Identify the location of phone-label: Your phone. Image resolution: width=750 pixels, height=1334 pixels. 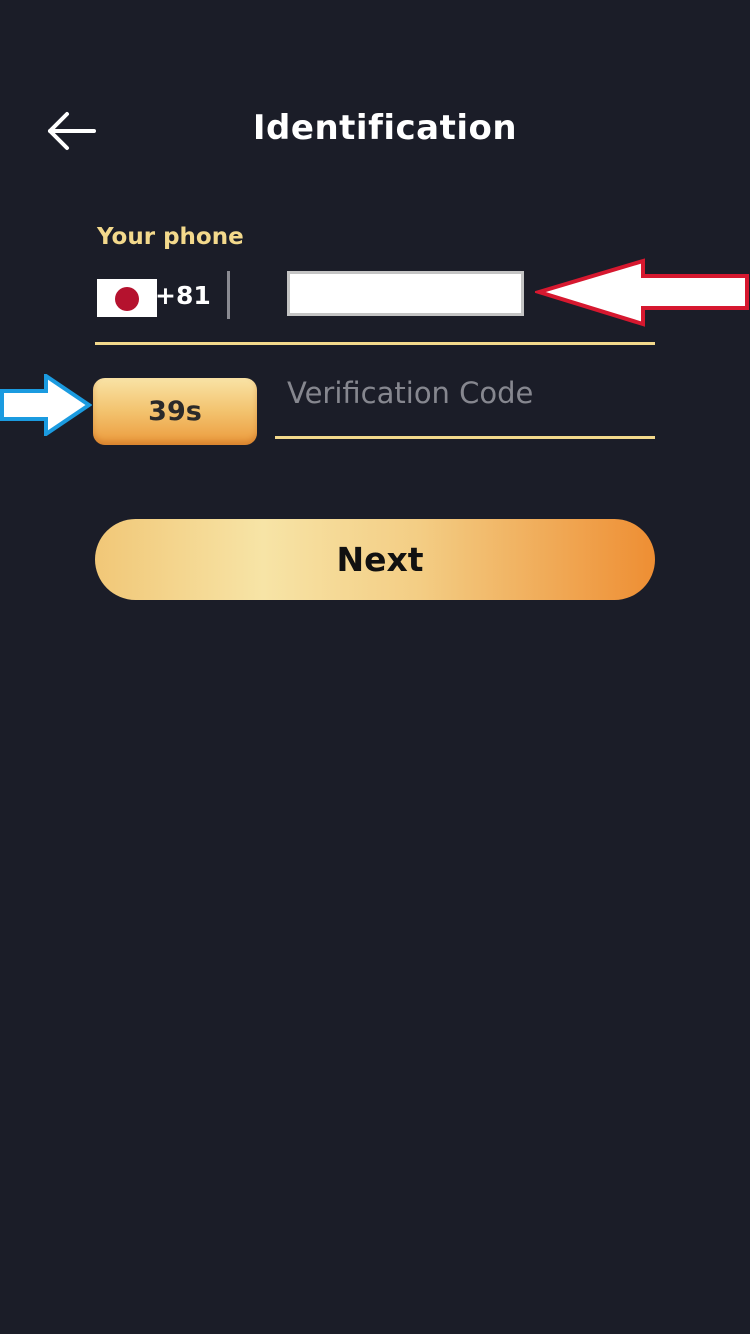
(170, 237).